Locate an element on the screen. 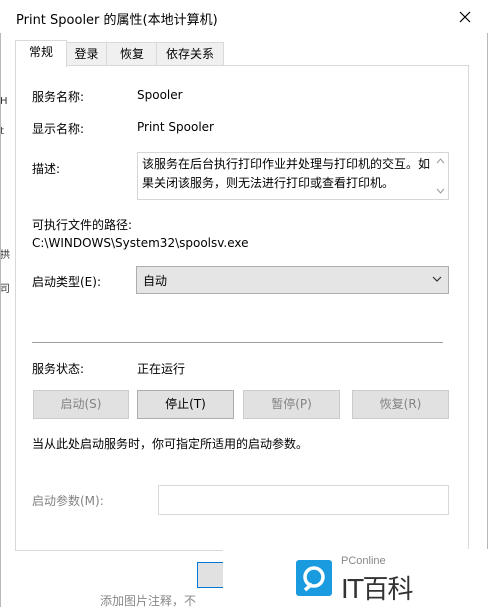 This screenshot has height=609, width=488. startup-type-select: 自动 is located at coordinates (292, 280).